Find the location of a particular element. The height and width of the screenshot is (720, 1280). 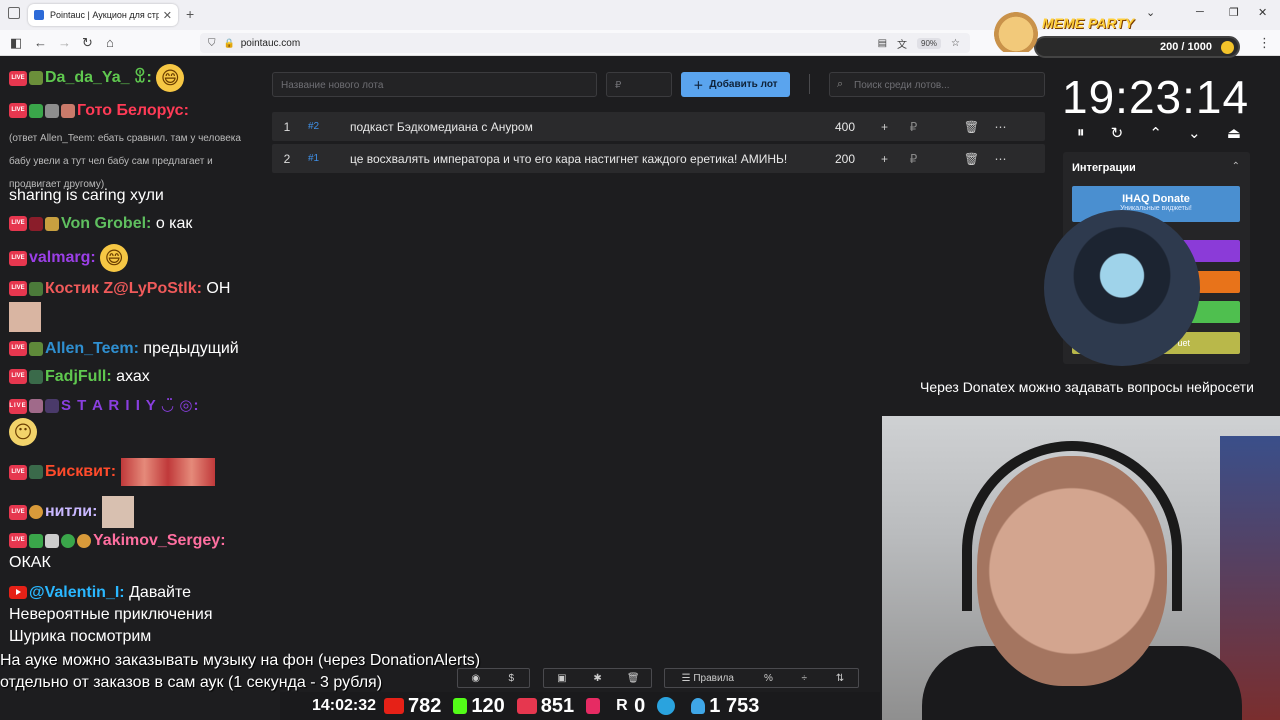

chat-text: предыдущий is located at coordinates (191, 348).